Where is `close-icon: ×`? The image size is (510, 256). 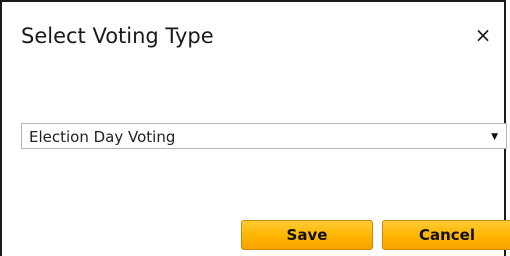 close-icon: × is located at coordinates (483, 35).